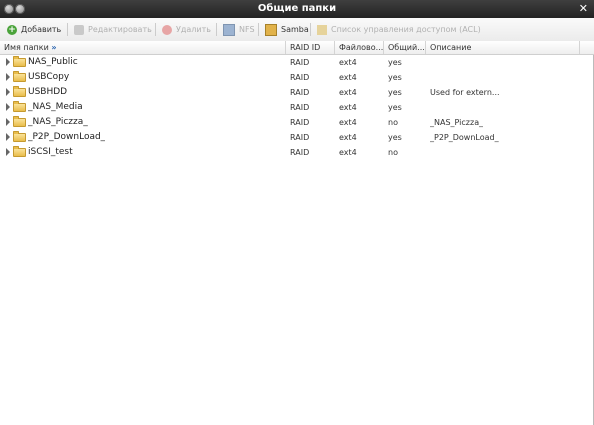 This screenshot has height=425, width=594. What do you see at coordinates (120, 29) in the screenshot?
I see `edit-label: Редактировать` at bounding box center [120, 29].